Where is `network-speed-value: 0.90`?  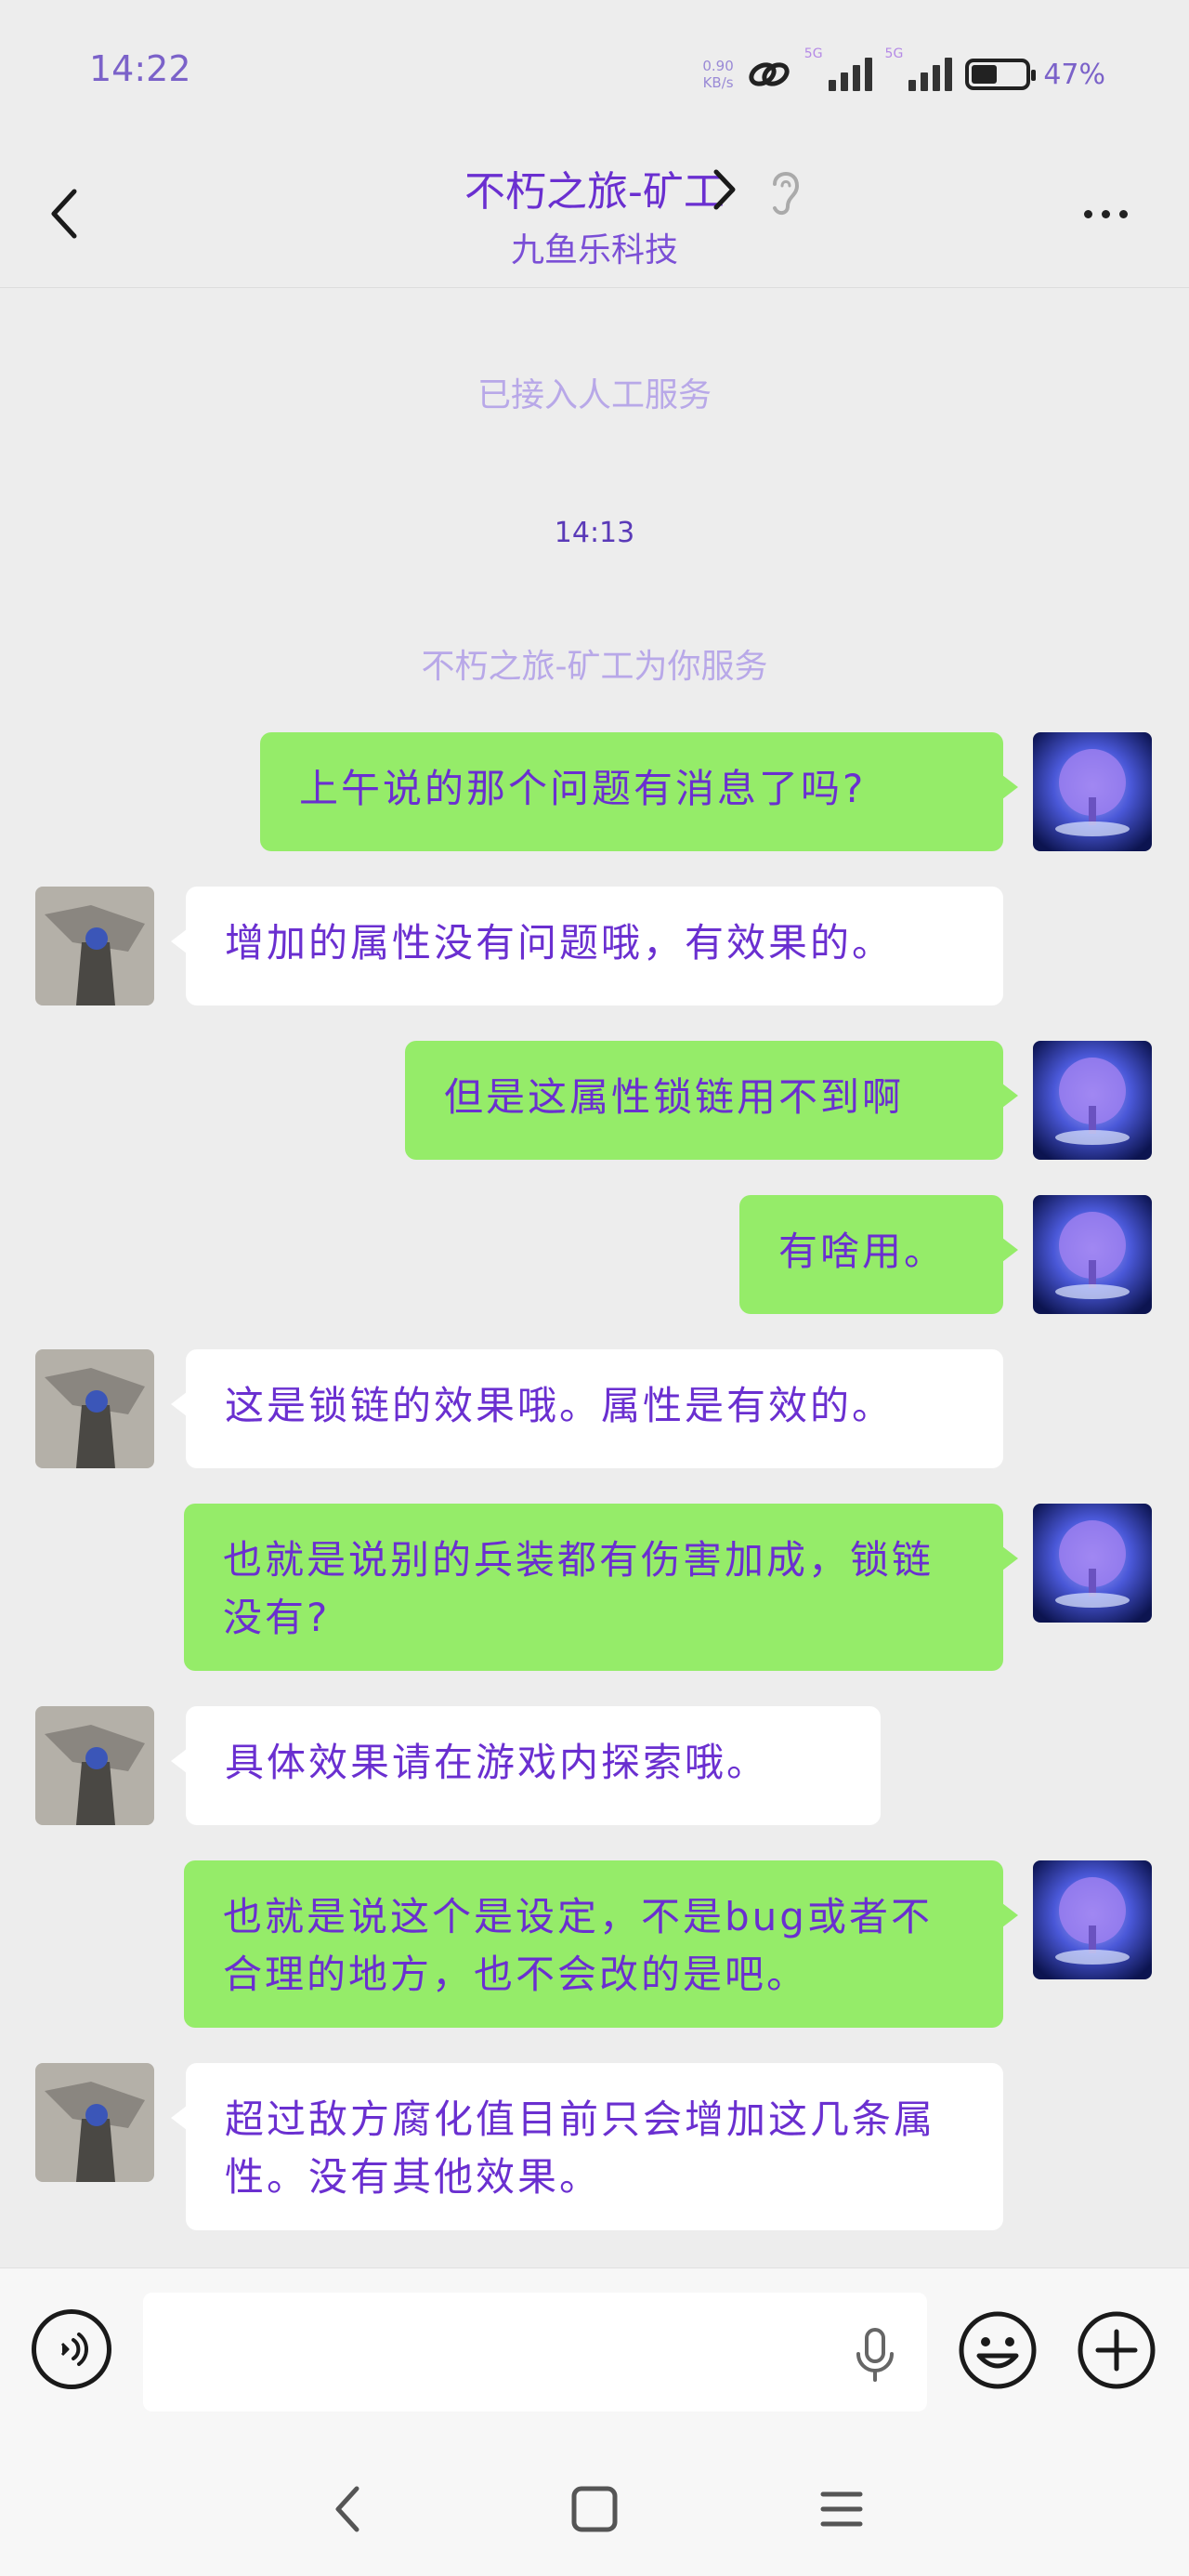 network-speed-value: 0.90 is located at coordinates (718, 66).